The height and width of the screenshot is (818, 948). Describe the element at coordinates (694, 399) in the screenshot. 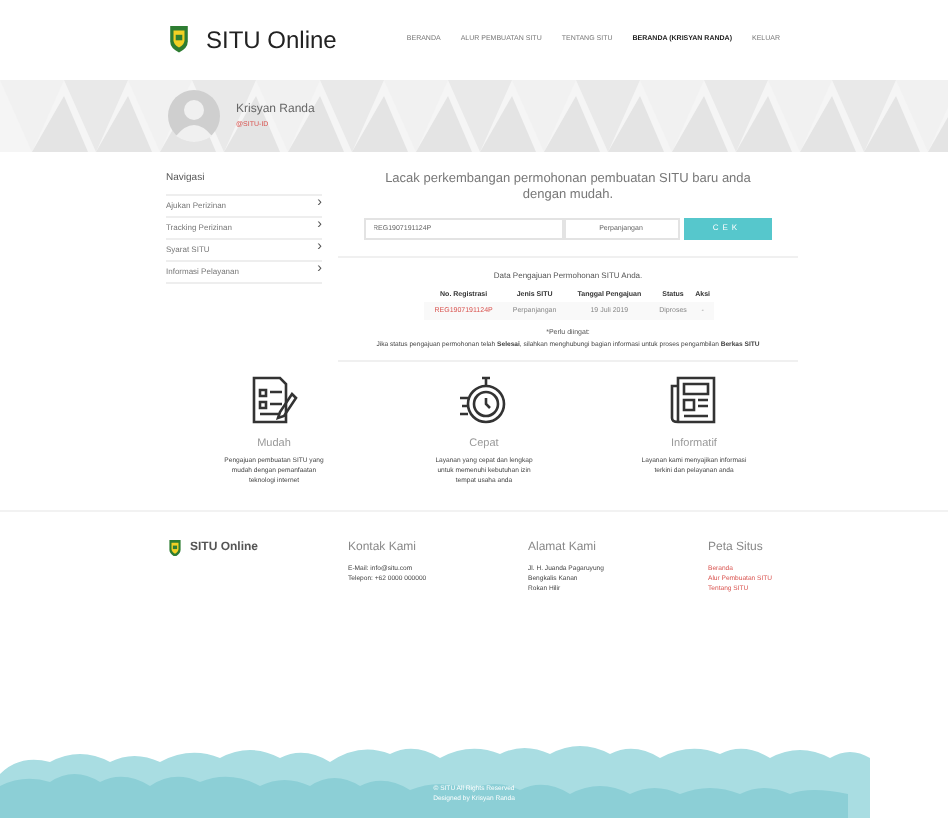

I see `newspaper-icon` at that location.